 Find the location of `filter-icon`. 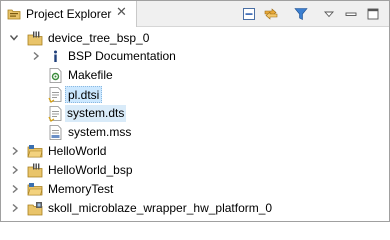

filter-icon is located at coordinates (301, 14).